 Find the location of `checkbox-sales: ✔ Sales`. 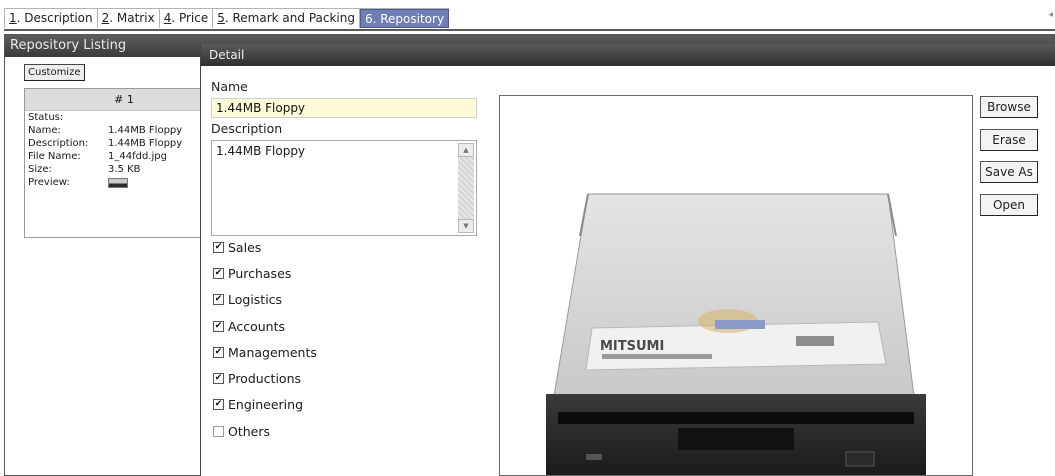

checkbox-sales: ✔ Sales is located at coordinates (265, 247).